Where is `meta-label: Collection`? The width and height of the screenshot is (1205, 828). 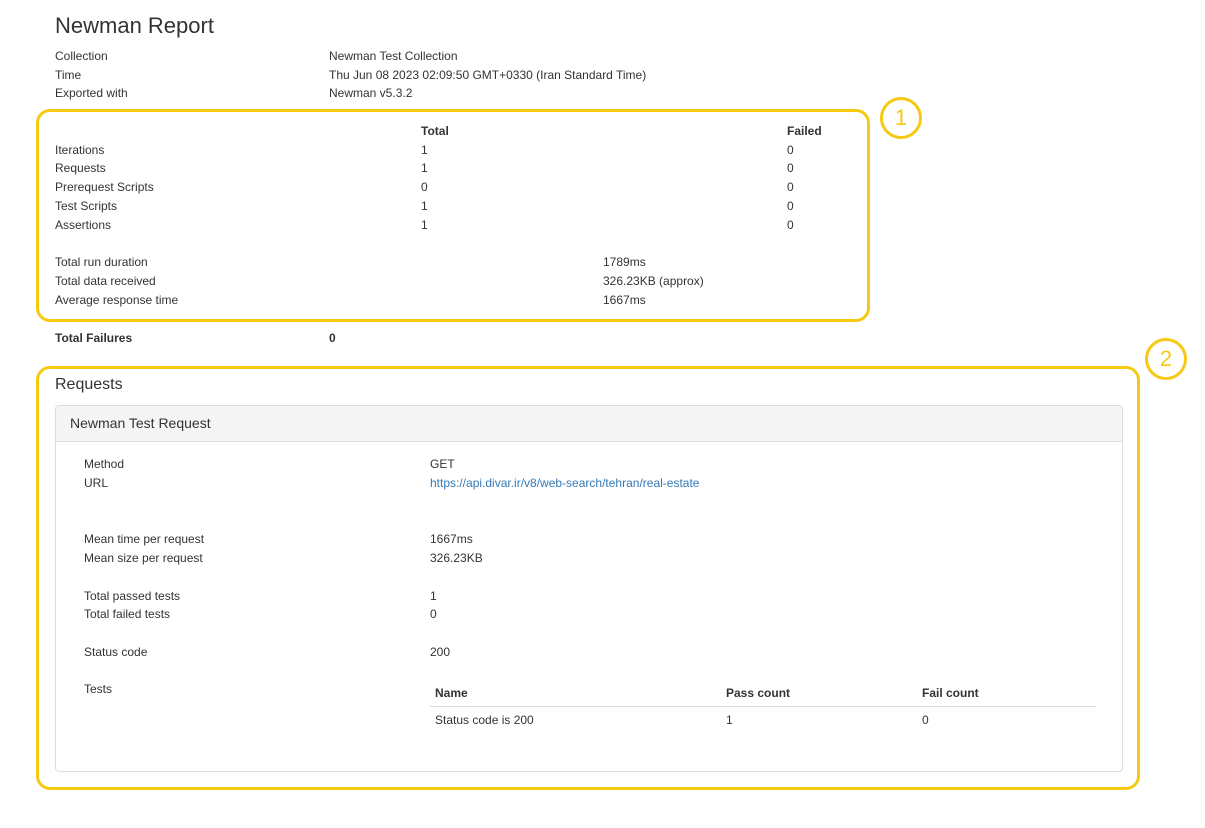
meta-label: Collection is located at coordinates (81, 56).